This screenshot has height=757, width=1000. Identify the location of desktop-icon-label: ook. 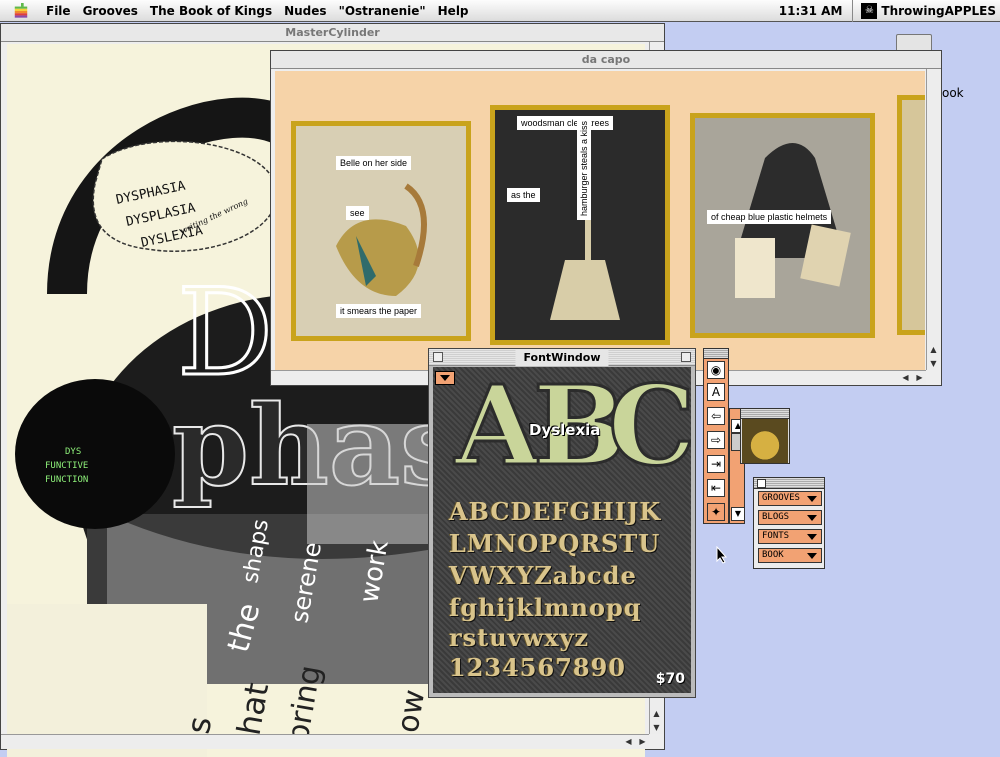
(953, 93).